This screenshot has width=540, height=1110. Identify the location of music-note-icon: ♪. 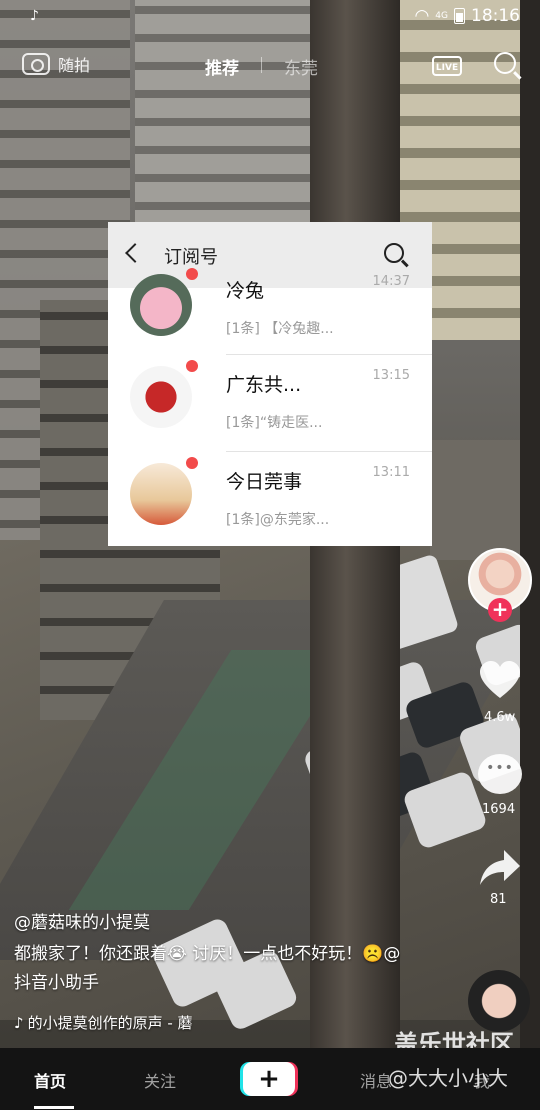
(19, 1022).